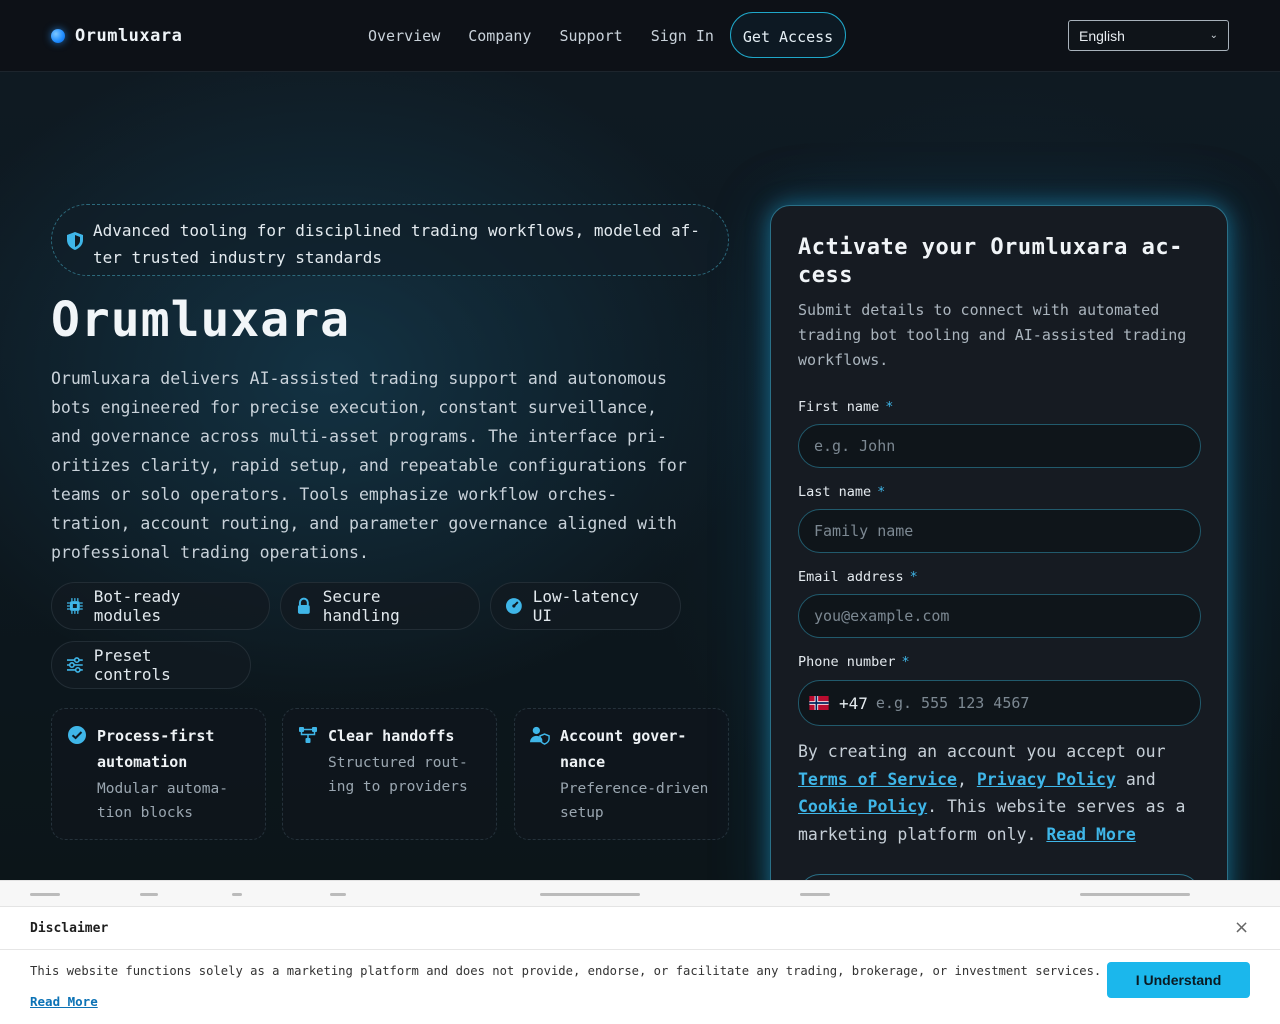 This screenshot has height=1024, width=1280. What do you see at coordinates (1213, 35) in the screenshot?
I see `chevron-down-icon: ⌄` at bounding box center [1213, 35].